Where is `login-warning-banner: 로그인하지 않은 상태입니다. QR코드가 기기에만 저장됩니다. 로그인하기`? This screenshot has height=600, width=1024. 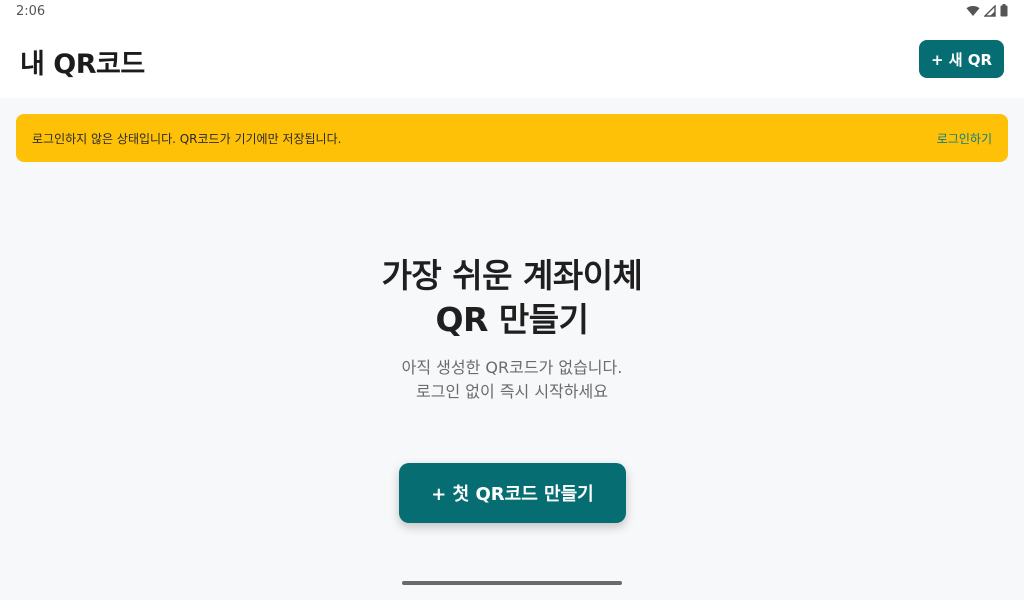
login-warning-banner: 로그인하지 않은 상태입니다. QR코드가 기기에만 저장됩니다. 로그인하기 is located at coordinates (512, 138).